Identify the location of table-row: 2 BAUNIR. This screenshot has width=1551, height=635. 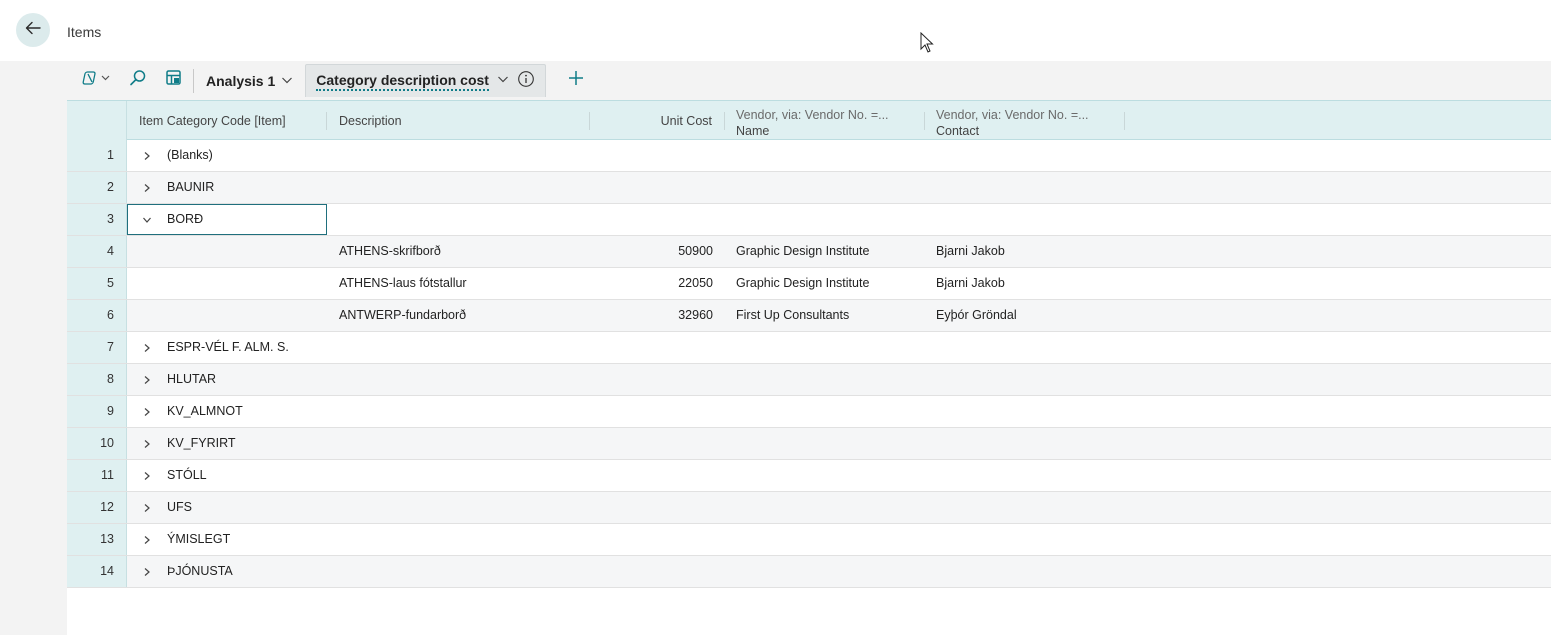
(809, 188).